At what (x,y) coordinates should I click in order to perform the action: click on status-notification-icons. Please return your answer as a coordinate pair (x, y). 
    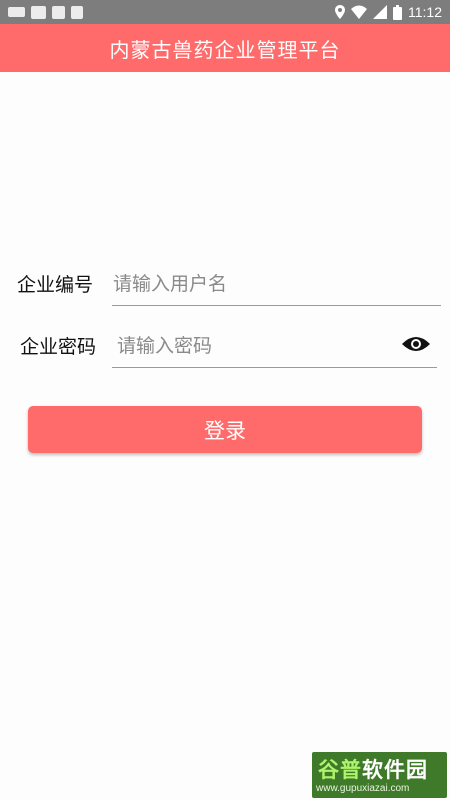
    Looking at the image, I should click on (45, 12).